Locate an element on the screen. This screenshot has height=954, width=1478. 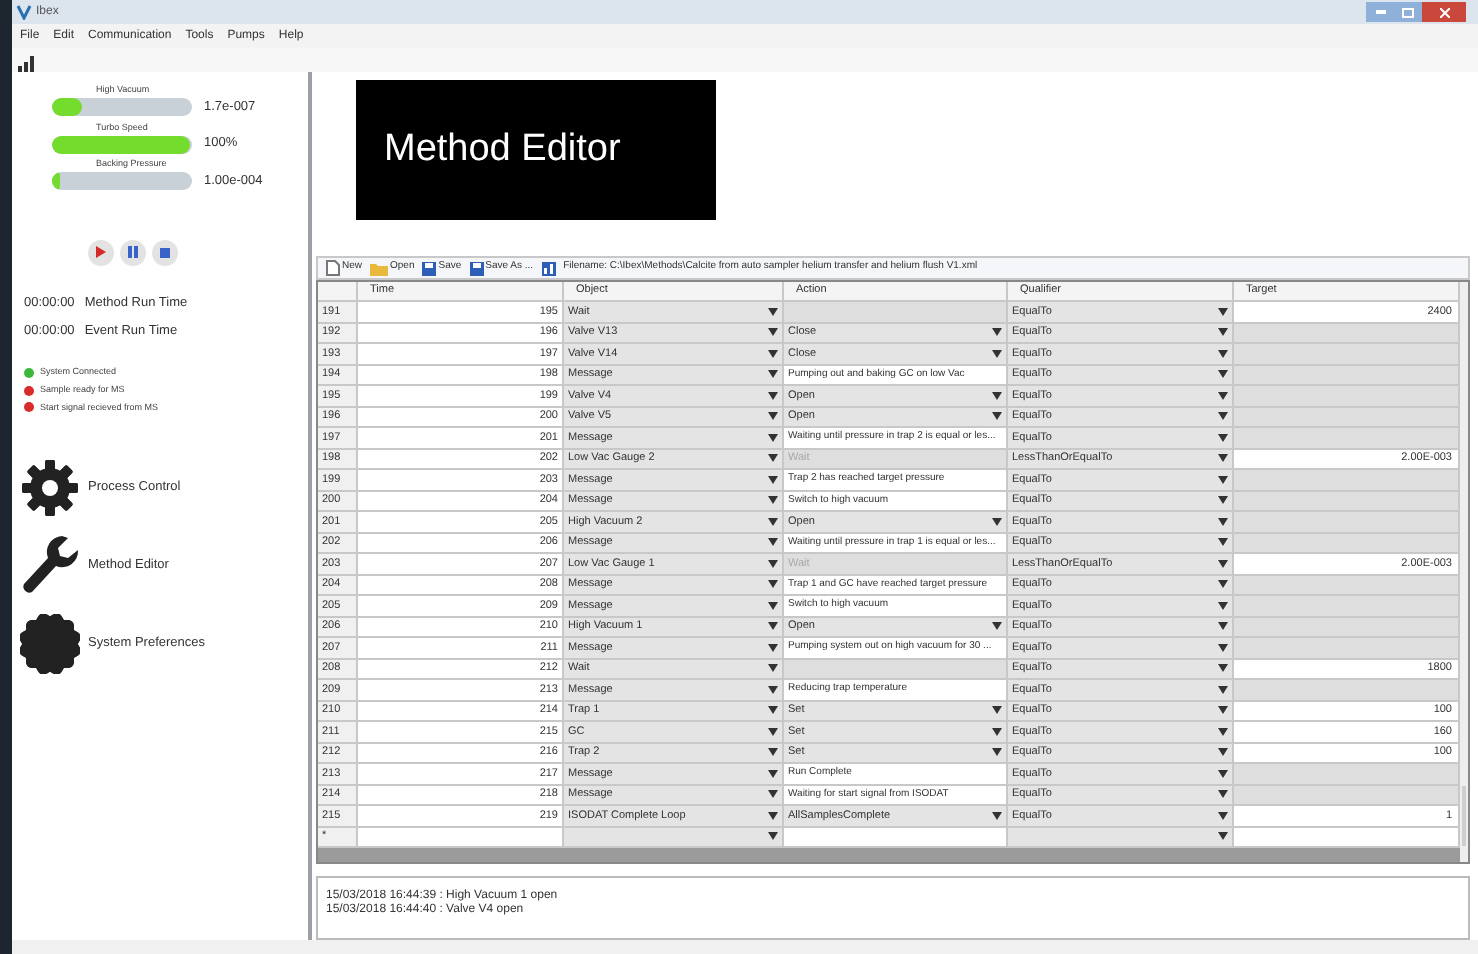
seal-icon is located at coordinates (50, 644).